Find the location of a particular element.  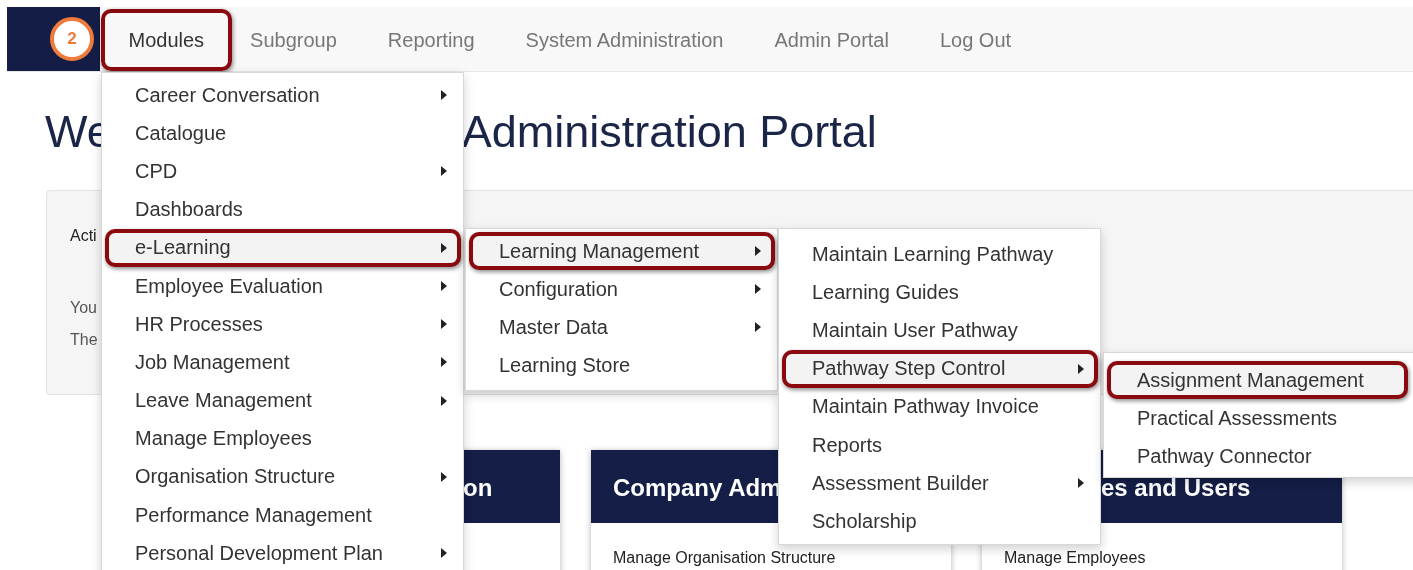

menu-item: Catalogue is located at coordinates (283, 133).